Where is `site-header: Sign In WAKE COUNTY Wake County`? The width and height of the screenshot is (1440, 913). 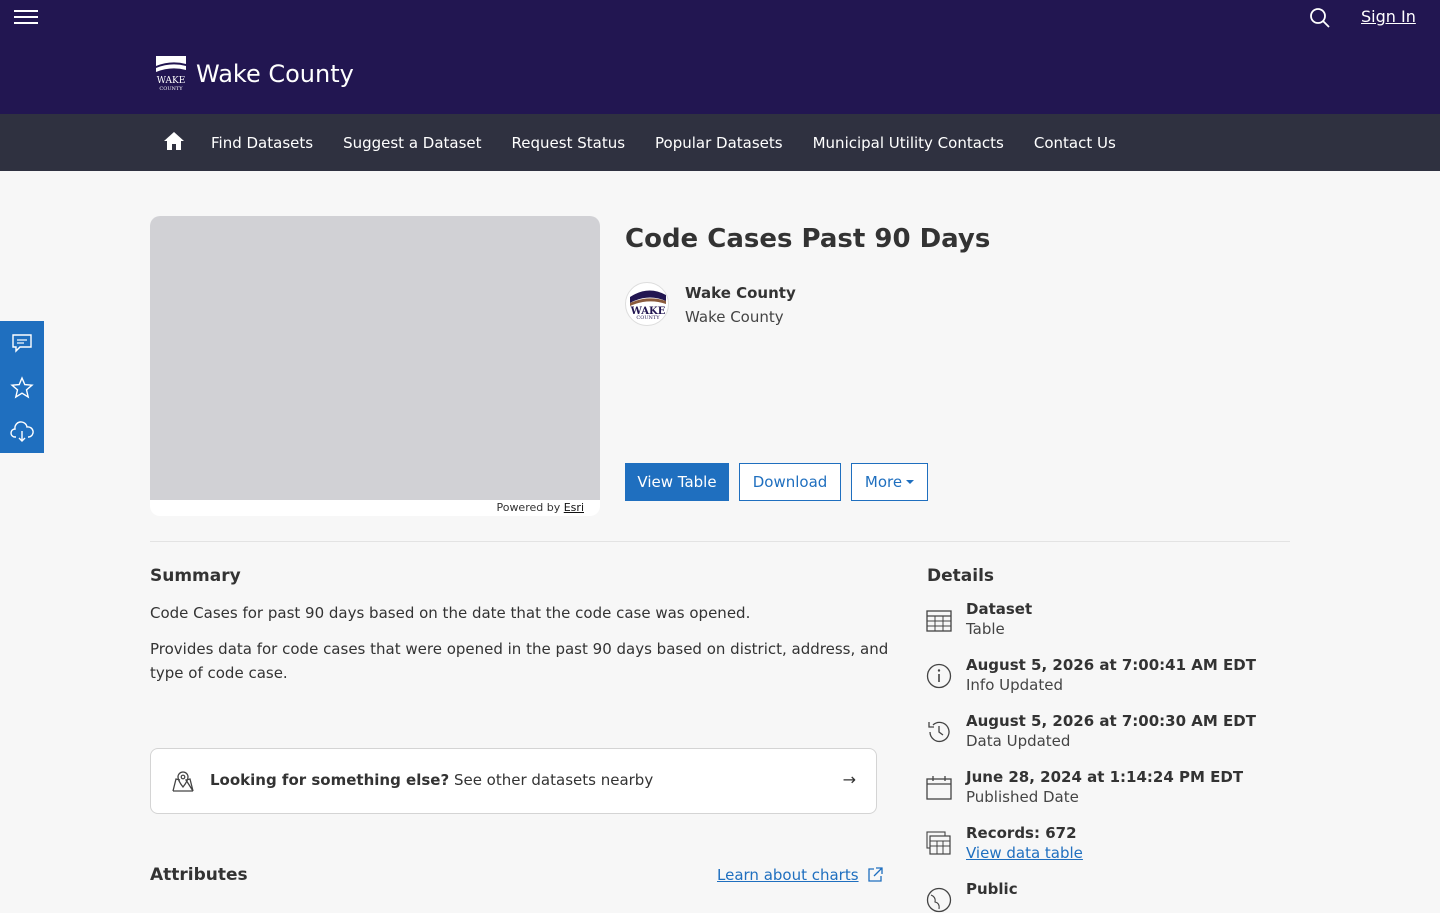
site-header: Sign In WAKE COUNTY Wake County is located at coordinates (720, 57).